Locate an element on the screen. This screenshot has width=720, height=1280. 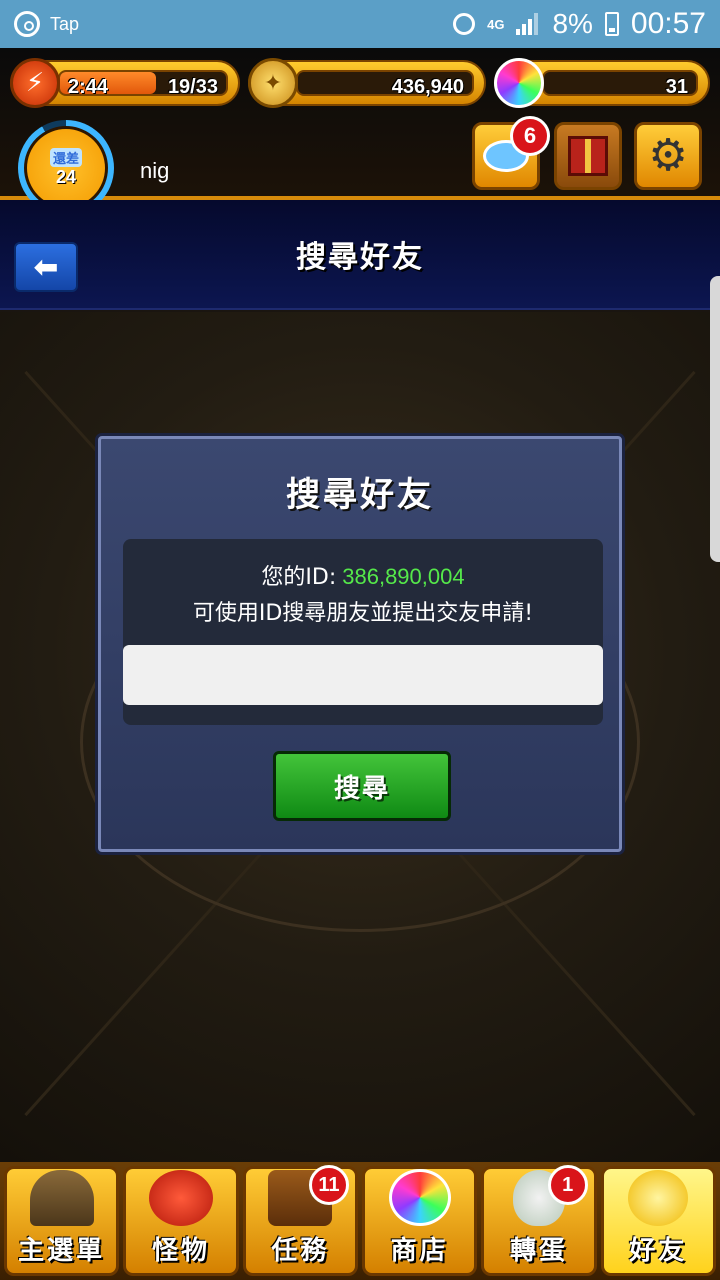
gift-button is located at coordinates (588, 156).